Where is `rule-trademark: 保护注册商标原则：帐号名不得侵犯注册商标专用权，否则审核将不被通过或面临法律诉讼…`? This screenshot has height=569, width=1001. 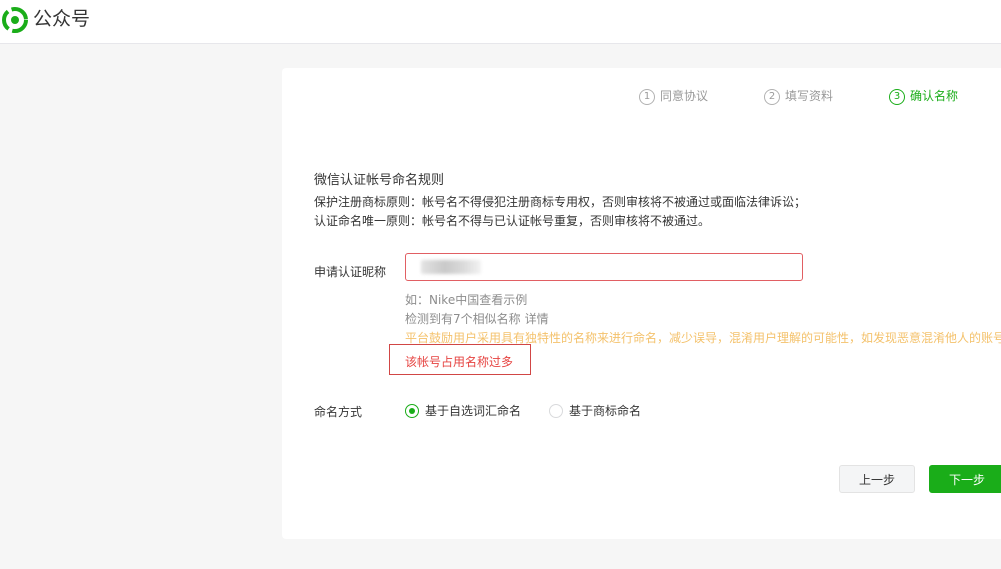 rule-trademark: 保护注册商标原则：帐号名不得侵犯注册商标专用权，否则审核将不被通过或面临法律诉讼… is located at coordinates (560, 202).